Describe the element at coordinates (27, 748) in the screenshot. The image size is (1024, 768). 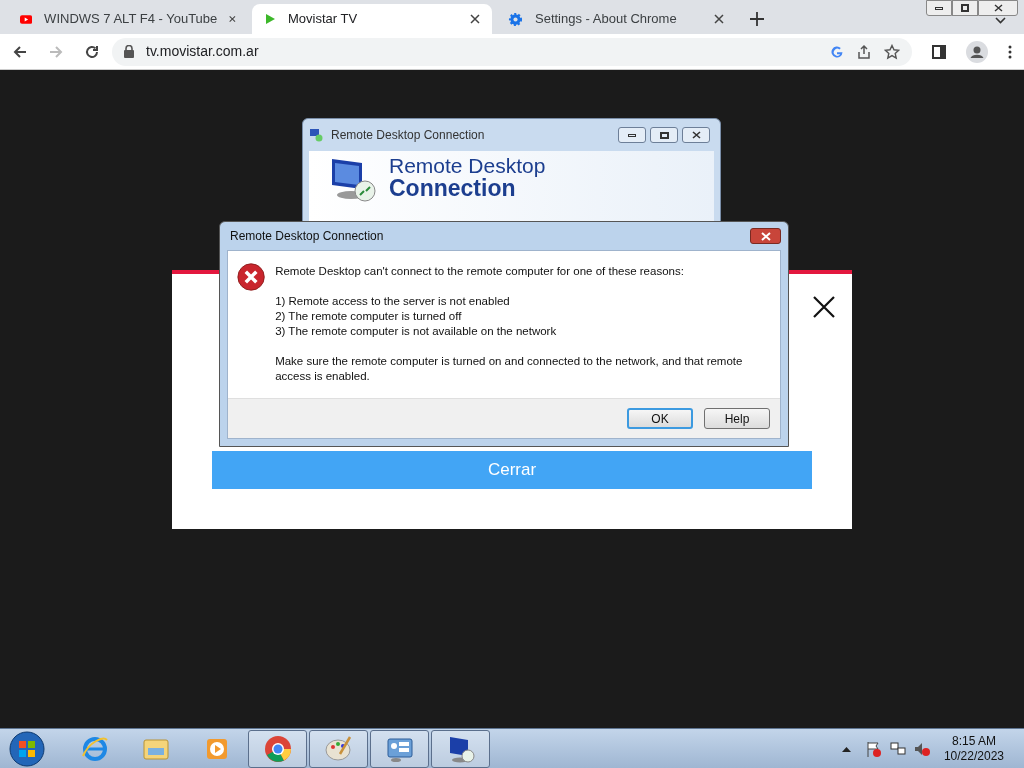
I see `start-button` at that location.